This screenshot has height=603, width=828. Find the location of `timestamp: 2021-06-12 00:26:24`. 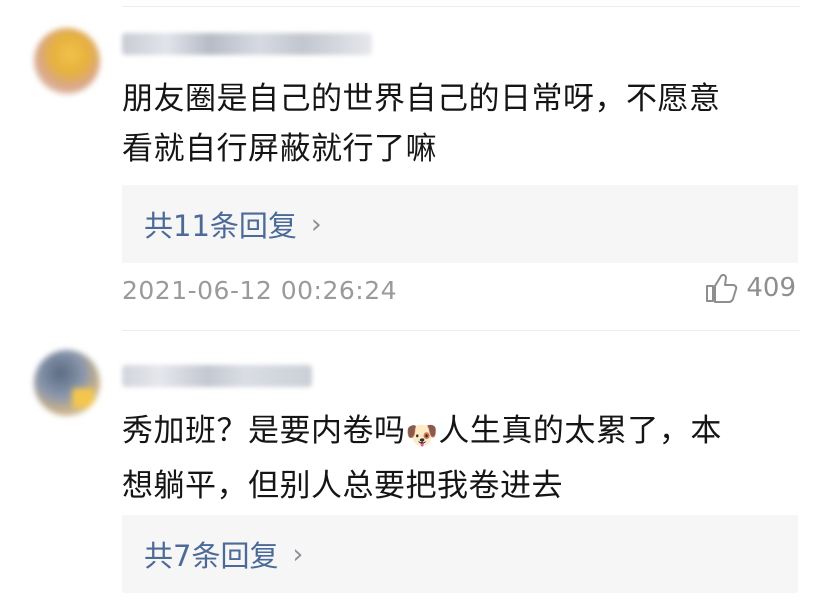

timestamp: 2021-06-12 00:26:24 is located at coordinates (260, 290).